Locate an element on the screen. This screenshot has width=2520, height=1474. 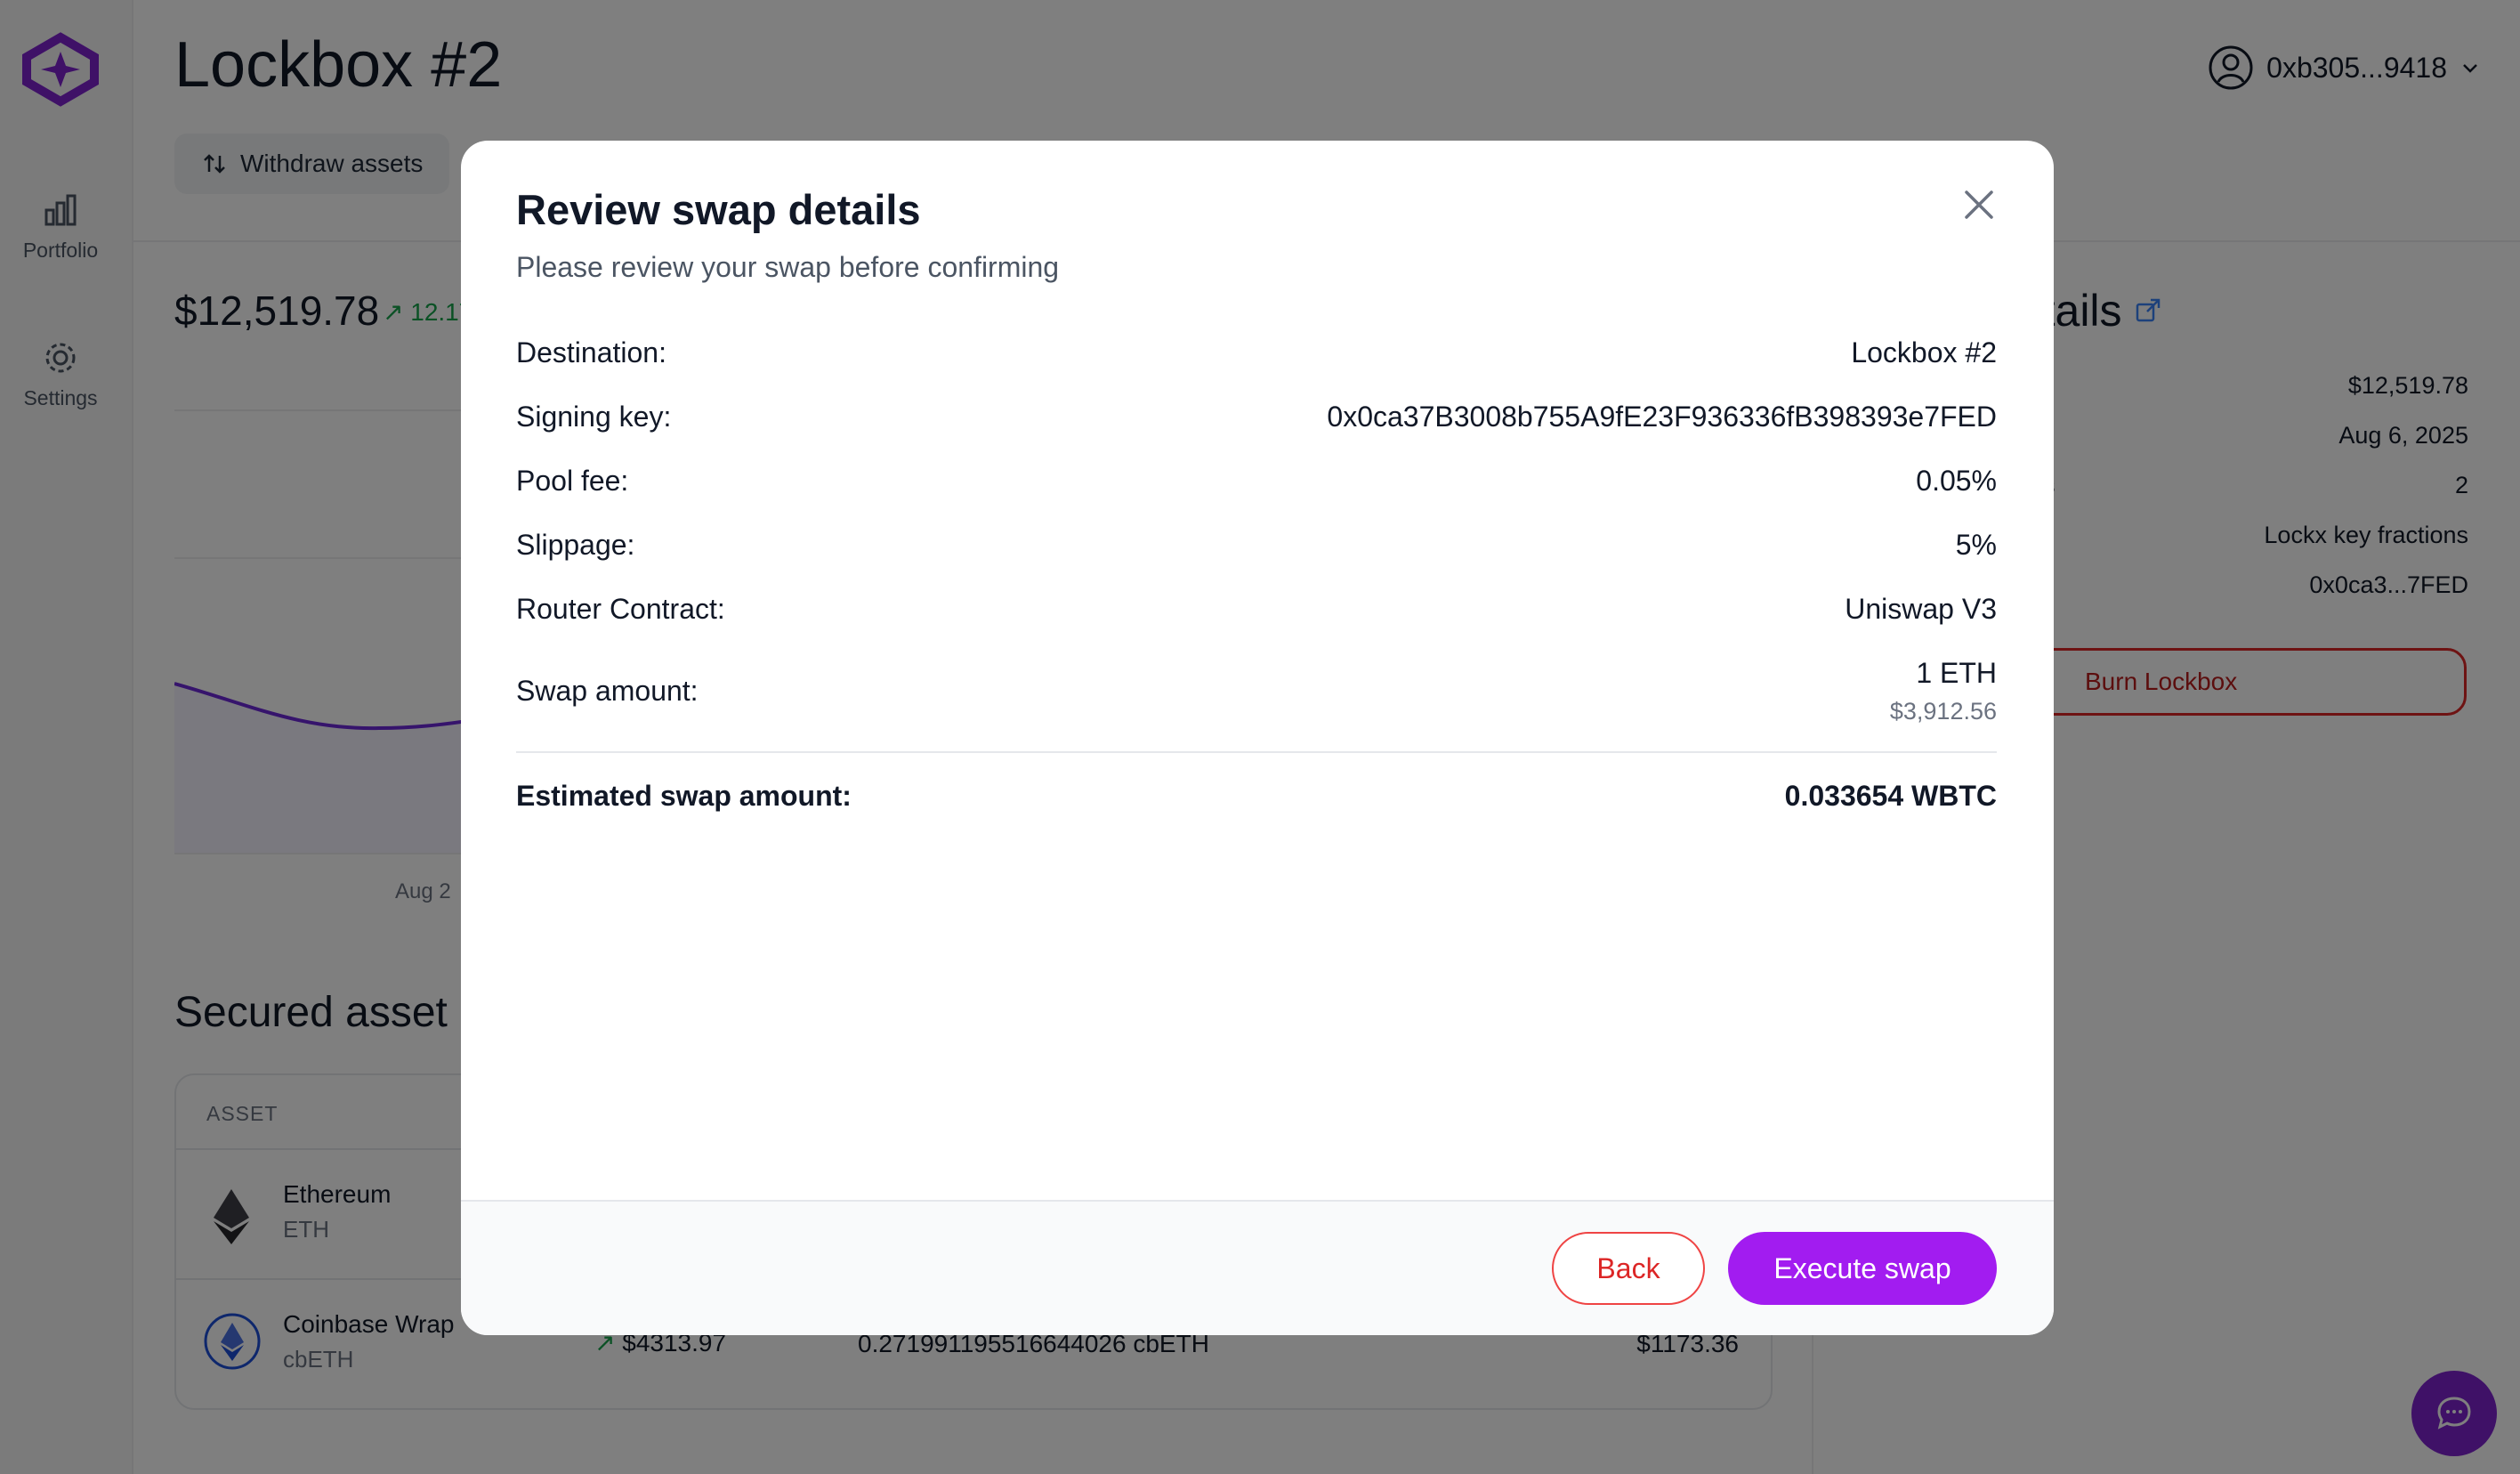
swap-amount-value: 1 ETH is located at coordinates (1956, 673).